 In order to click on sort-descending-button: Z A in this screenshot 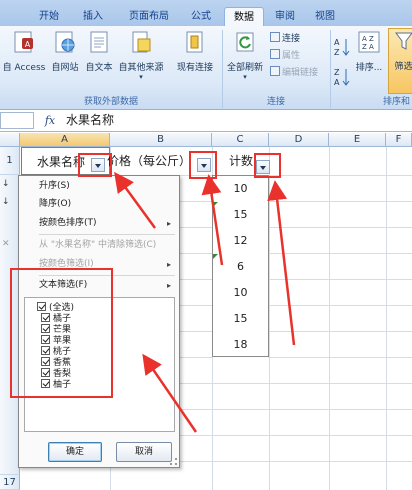, I will do `click(342, 78)`.